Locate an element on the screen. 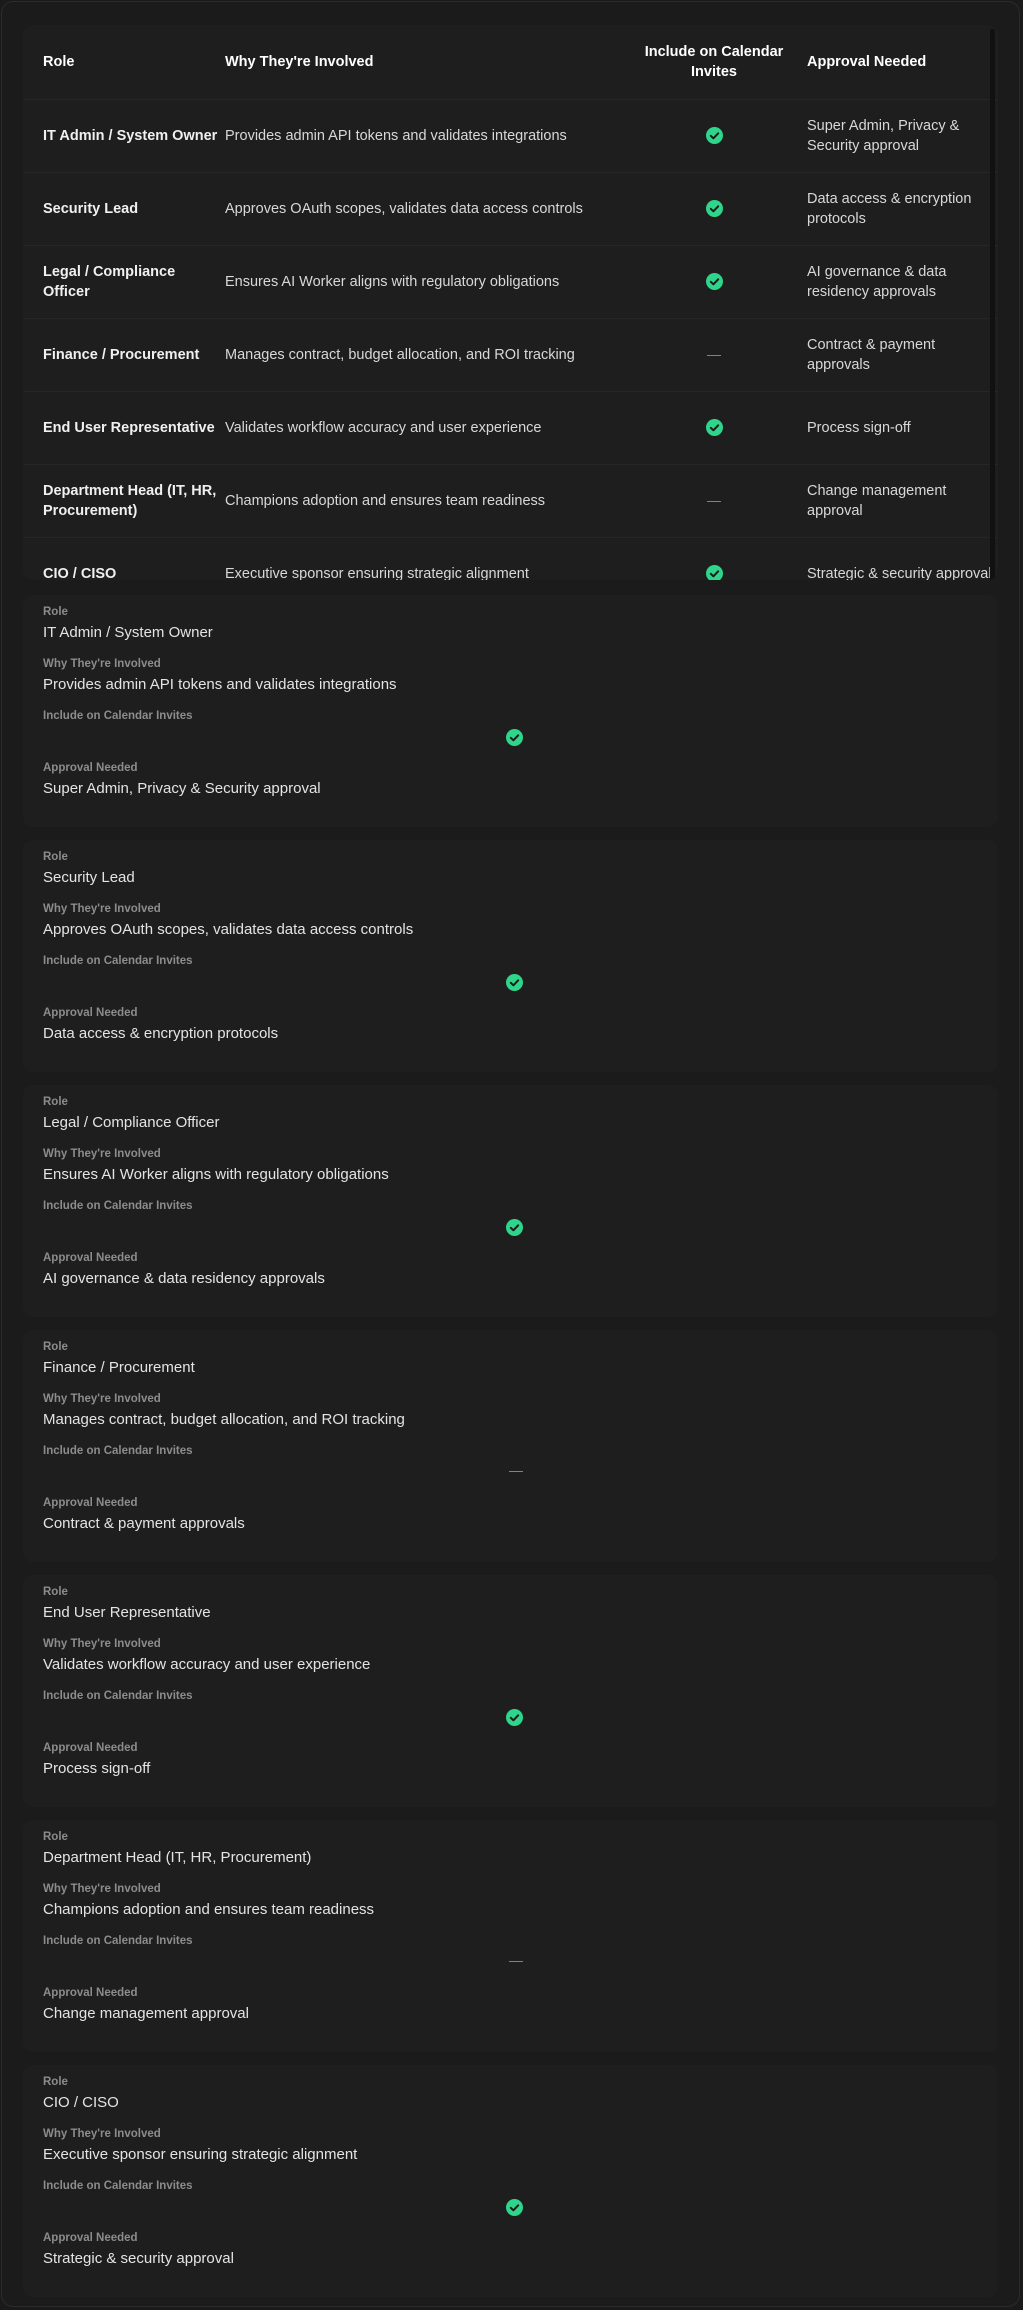 The height and width of the screenshot is (2310, 1023). row-approval: Contract & payment approvals is located at coordinates (871, 354).